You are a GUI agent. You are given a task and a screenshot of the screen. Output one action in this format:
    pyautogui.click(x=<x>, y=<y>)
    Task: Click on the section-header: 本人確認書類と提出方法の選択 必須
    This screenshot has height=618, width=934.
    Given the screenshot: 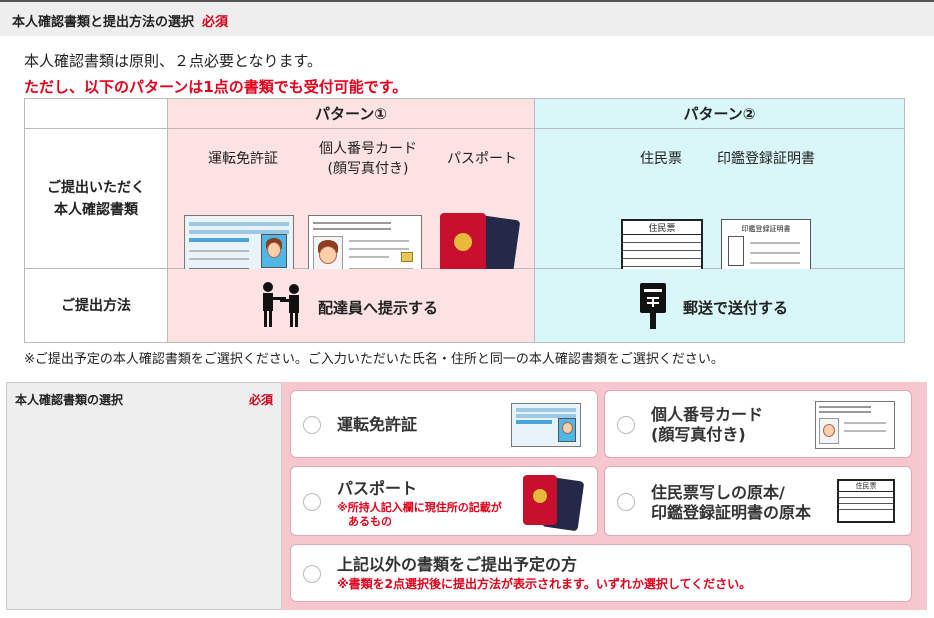 What is the action you would take?
    pyautogui.click(x=467, y=18)
    